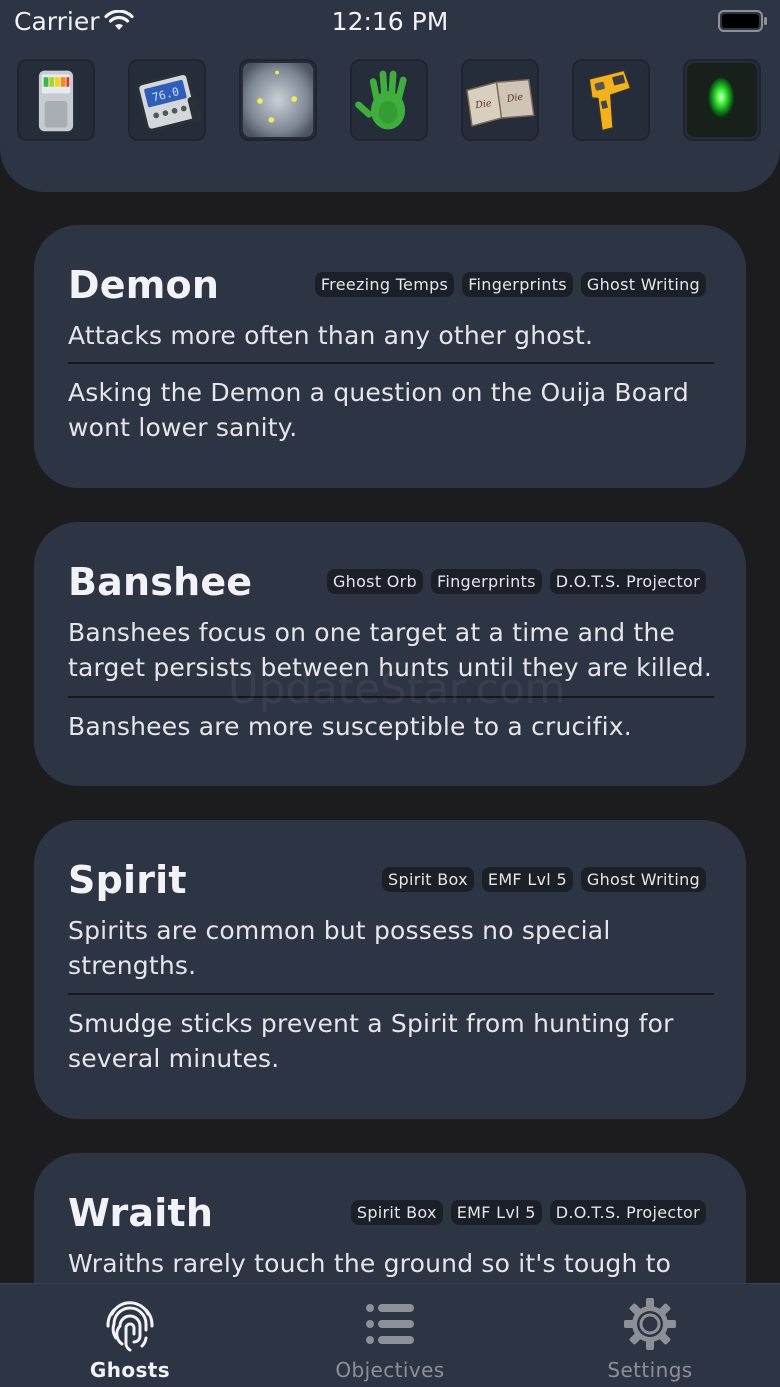  What do you see at coordinates (56, 100) in the screenshot?
I see `emf-reader-icon` at bounding box center [56, 100].